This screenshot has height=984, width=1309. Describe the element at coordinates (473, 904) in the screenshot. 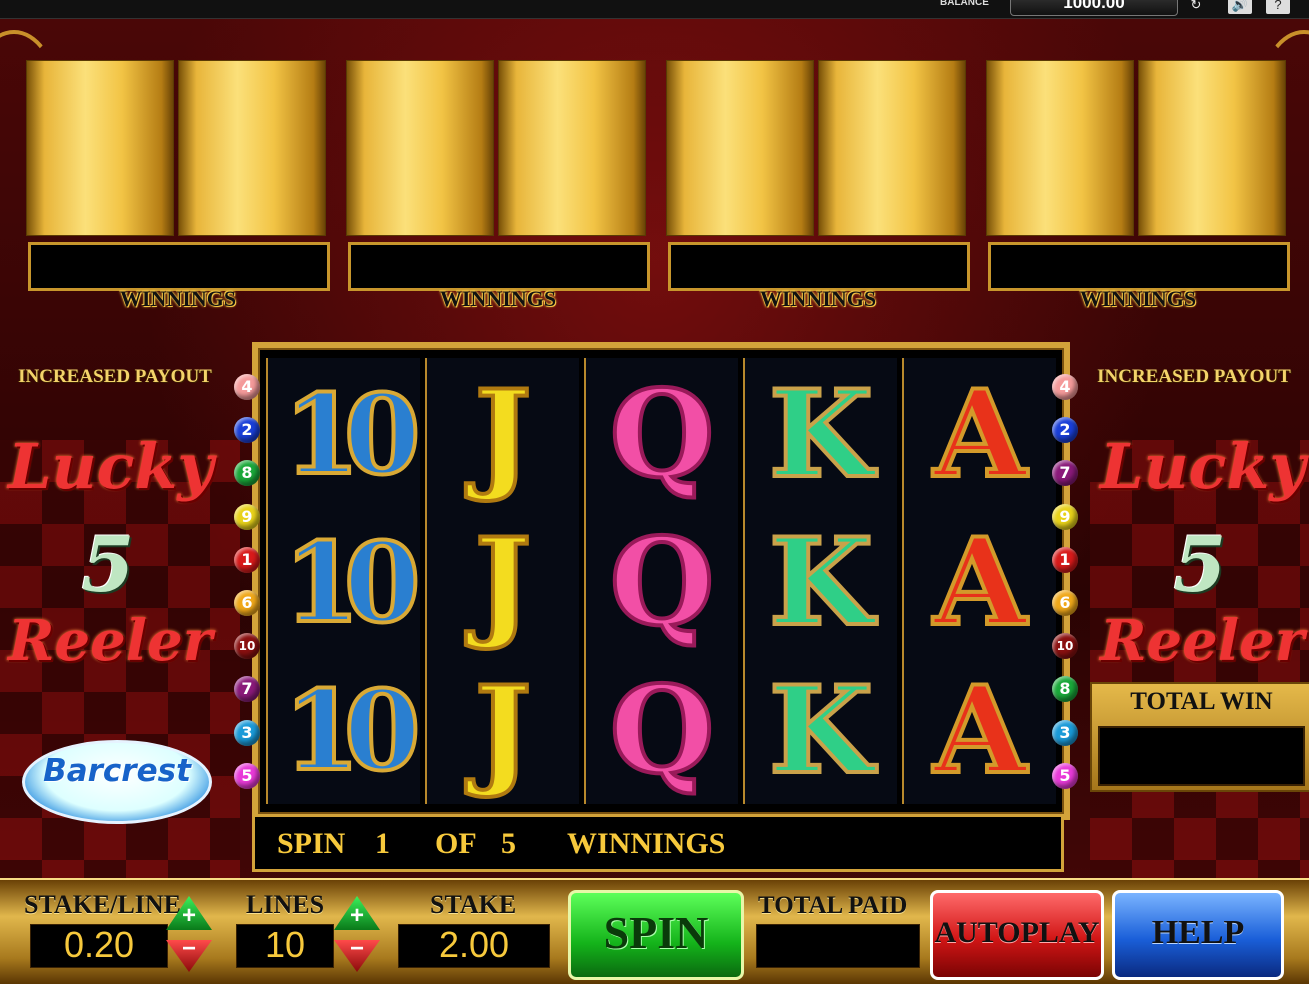

I see `stake-label: STAKE` at that location.